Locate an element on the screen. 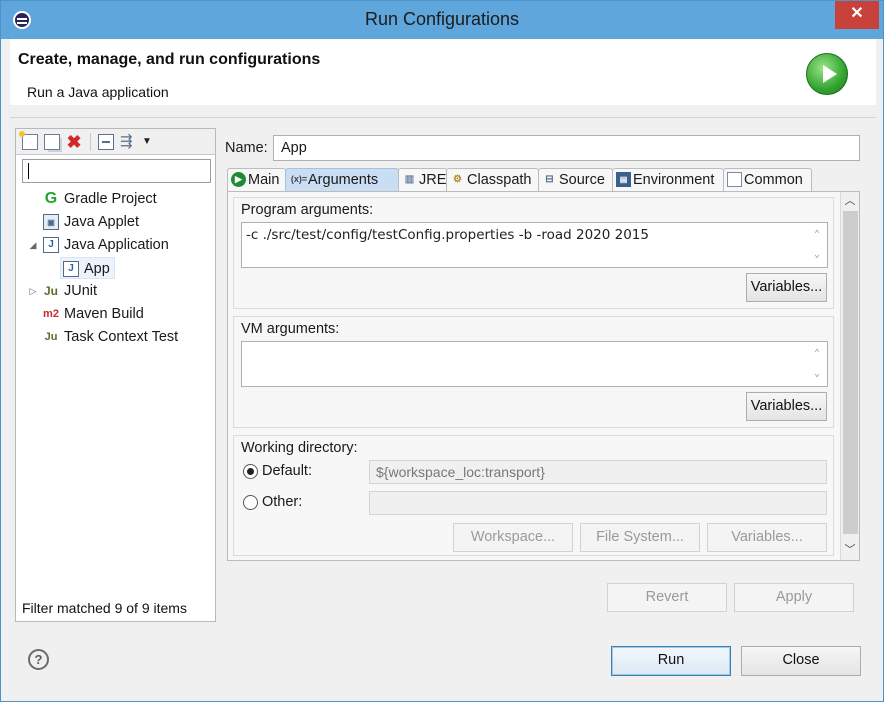 This screenshot has height=702, width=884. window-close-button: ✕ is located at coordinates (857, 15).